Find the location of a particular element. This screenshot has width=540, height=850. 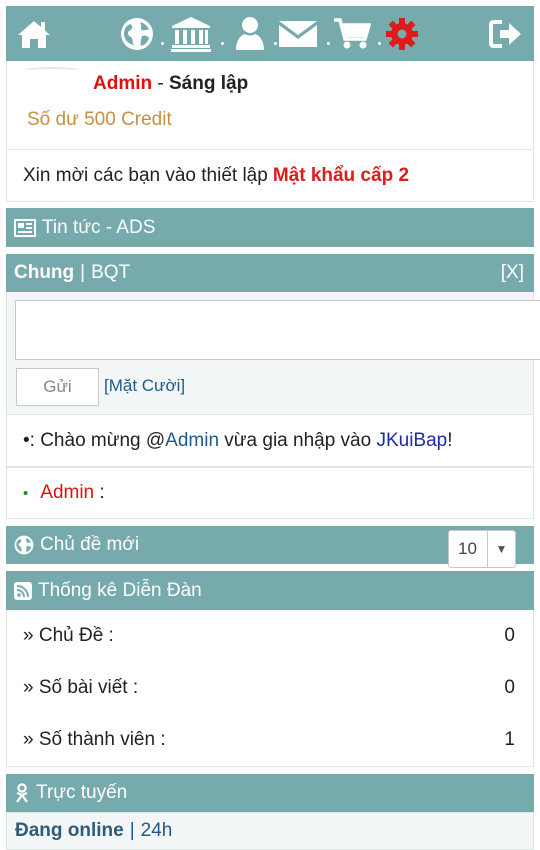

smiley-link: [Mặt Cười] is located at coordinates (144, 386).